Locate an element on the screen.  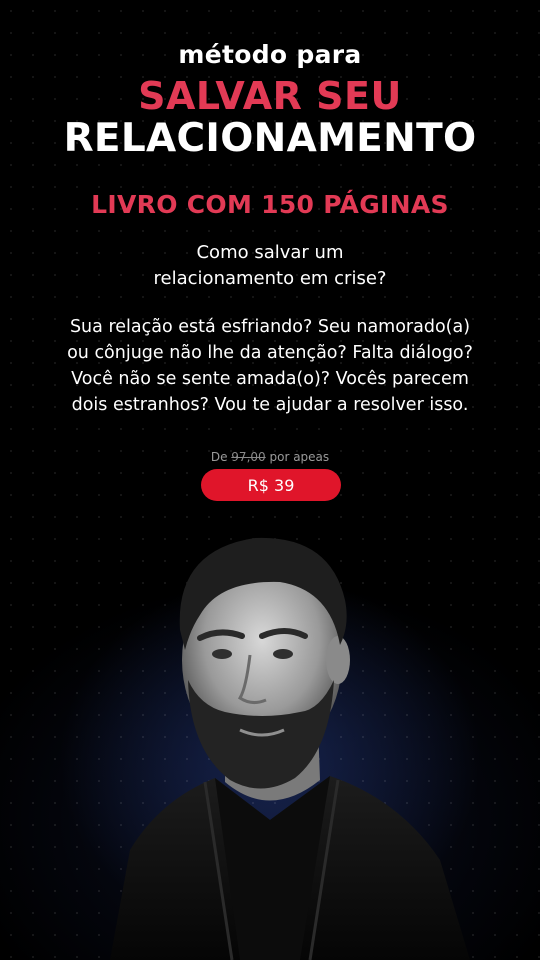
book-pages-label: LIVRO COM 150 PÁGINAS is located at coordinates (270, 204).